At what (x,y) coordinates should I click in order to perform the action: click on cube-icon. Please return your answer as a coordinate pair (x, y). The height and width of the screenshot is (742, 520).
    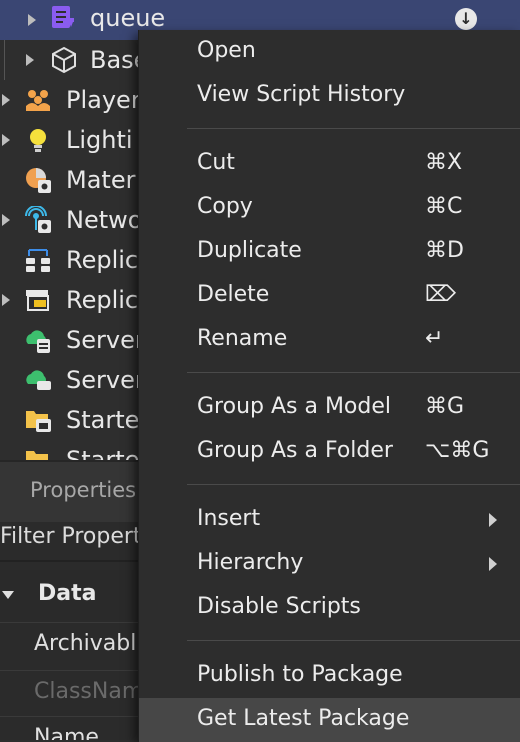
    Looking at the image, I should click on (64, 60).